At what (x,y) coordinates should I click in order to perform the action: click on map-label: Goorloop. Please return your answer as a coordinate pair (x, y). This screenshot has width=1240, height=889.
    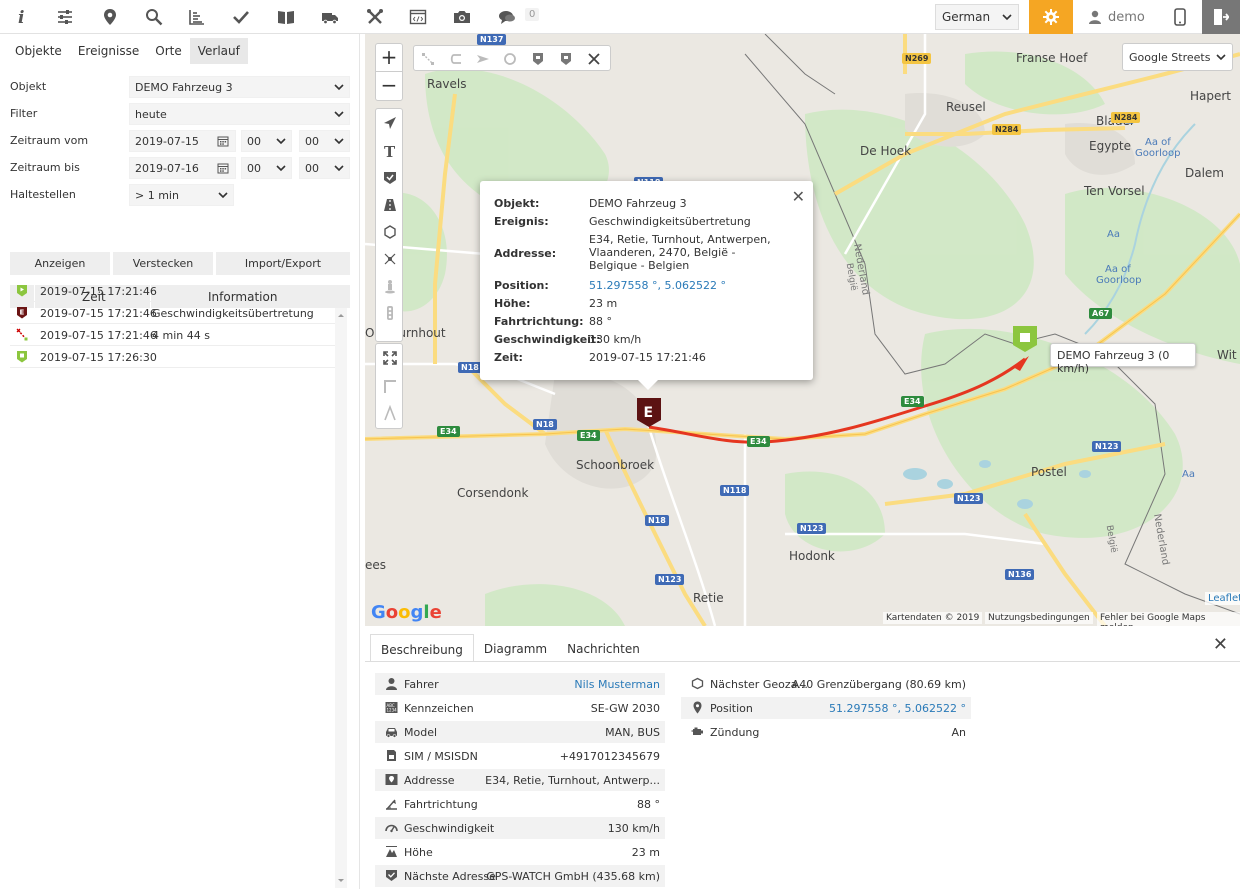
    Looking at the image, I should click on (1158, 153).